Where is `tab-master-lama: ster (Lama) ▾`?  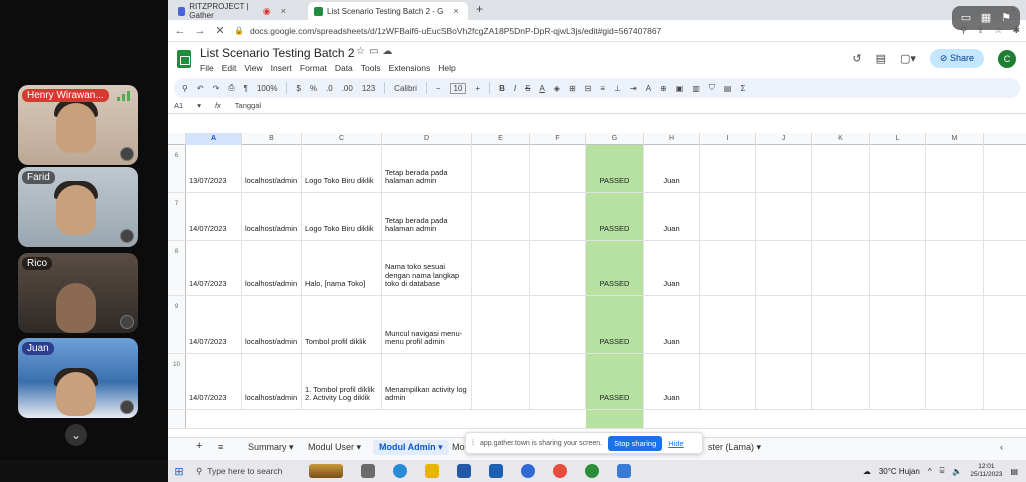
tab-master-lama: ster (Lama) ▾ is located at coordinates (734, 447).